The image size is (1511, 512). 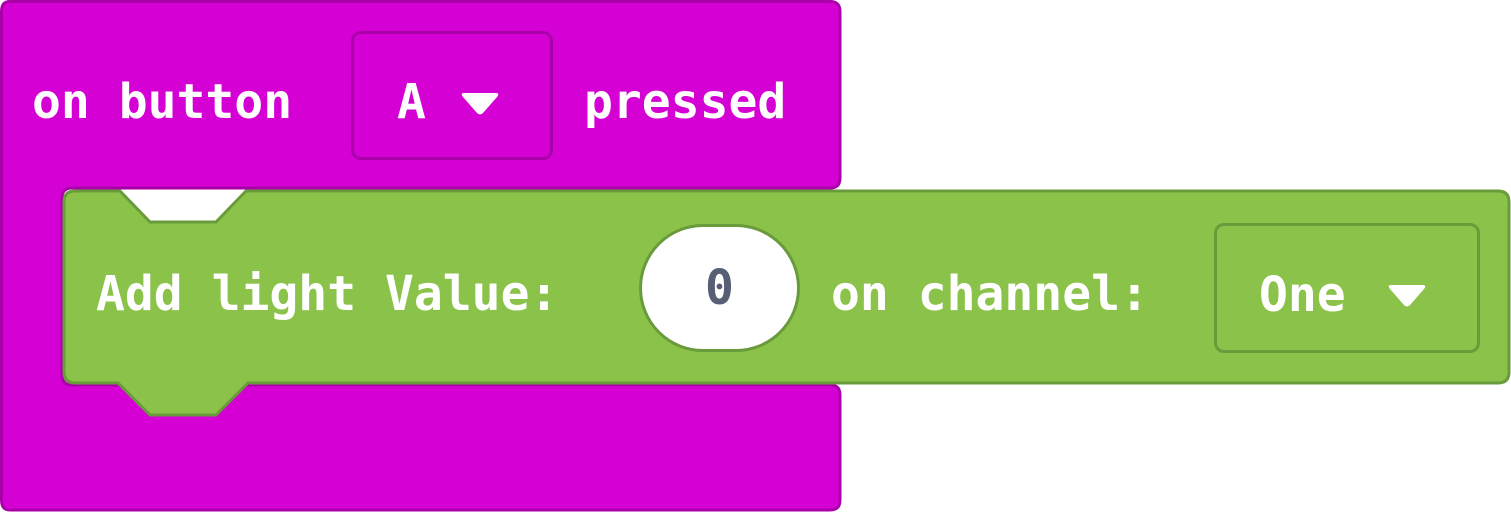 I want to click on light-value-input: 0, so click(x=719, y=288).